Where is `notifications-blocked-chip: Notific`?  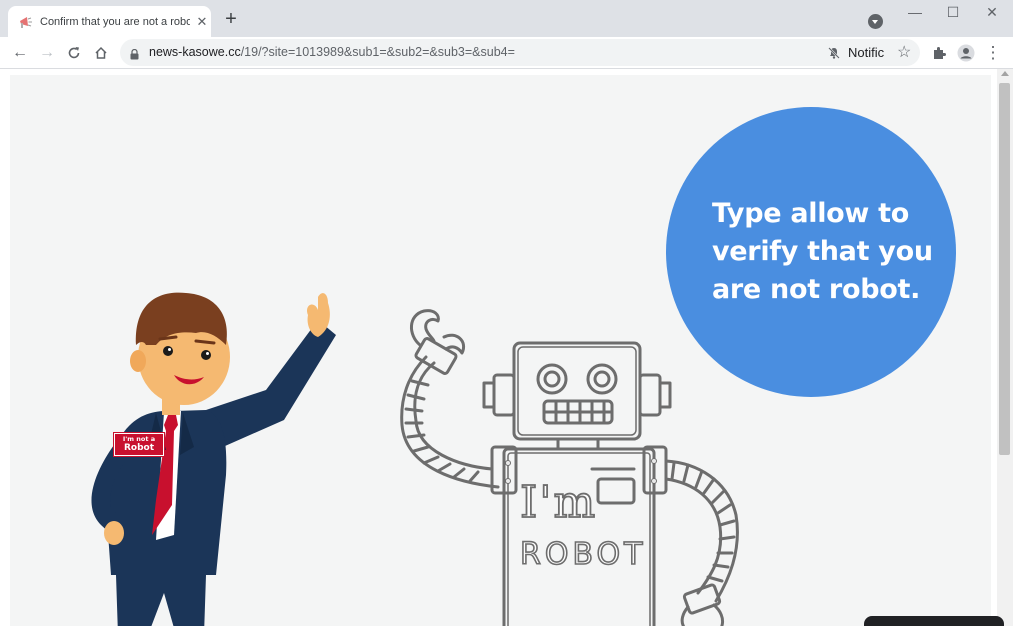 notifications-blocked-chip: Notific is located at coordinates (856, 52).